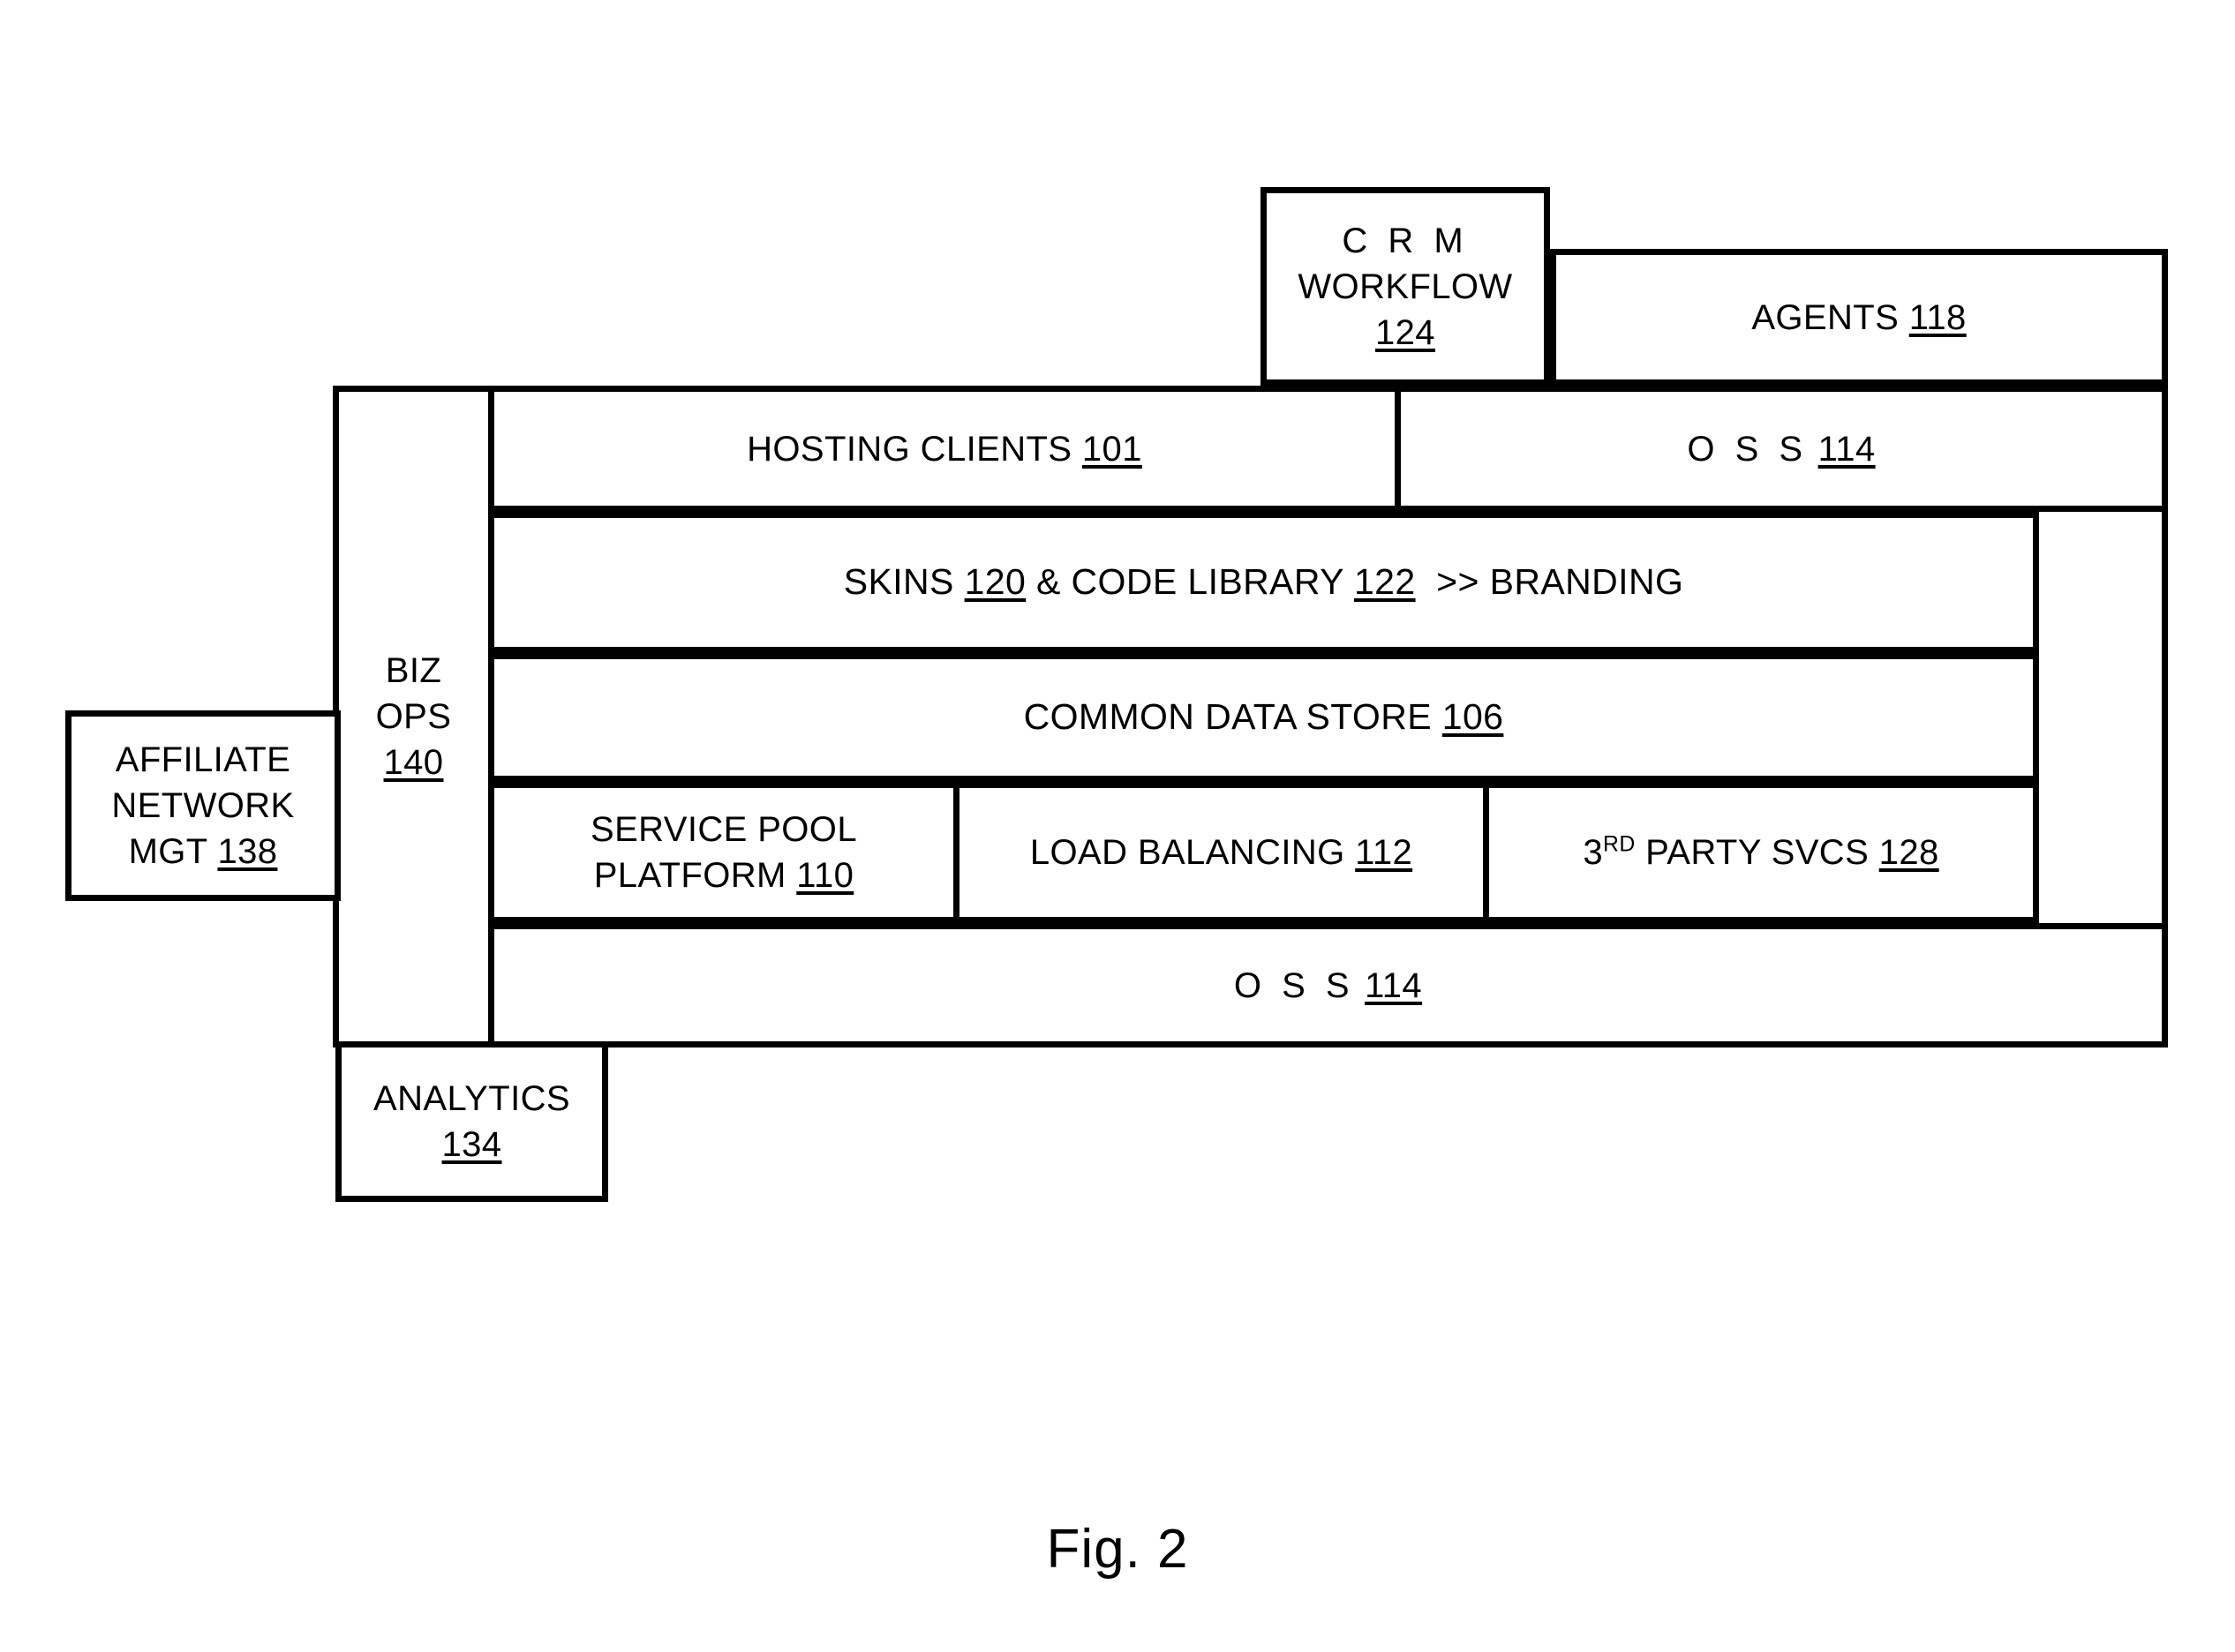 The image size is (2235, 1652). What do you see at coordinates (248, 851) in the screenshot?
I see `affiliate-ref: 138` at bounding box center [248, 851].